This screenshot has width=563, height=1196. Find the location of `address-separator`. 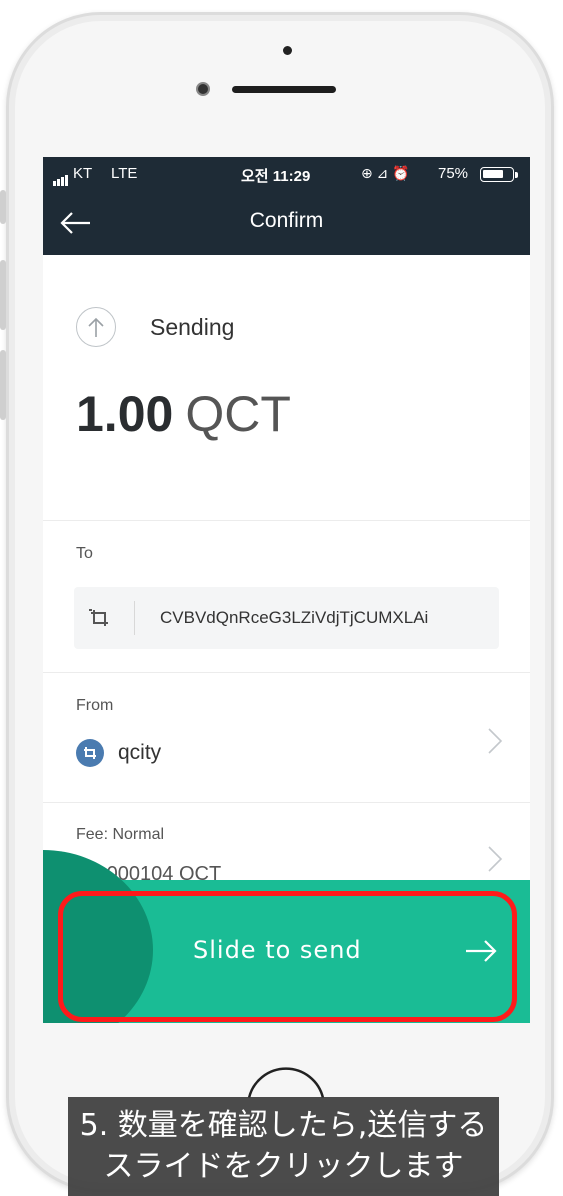

address-separator is located at coordinates (134, 618).